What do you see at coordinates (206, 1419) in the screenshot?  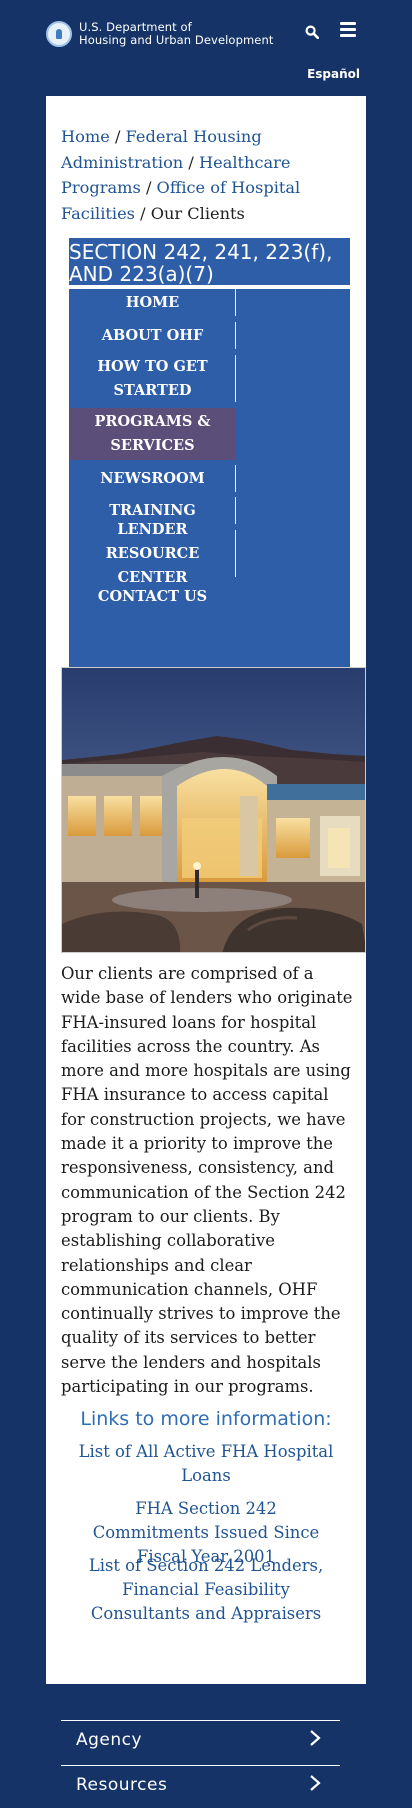 I see `links-heading: Links to more information:` at bounding box center [206, 1419].